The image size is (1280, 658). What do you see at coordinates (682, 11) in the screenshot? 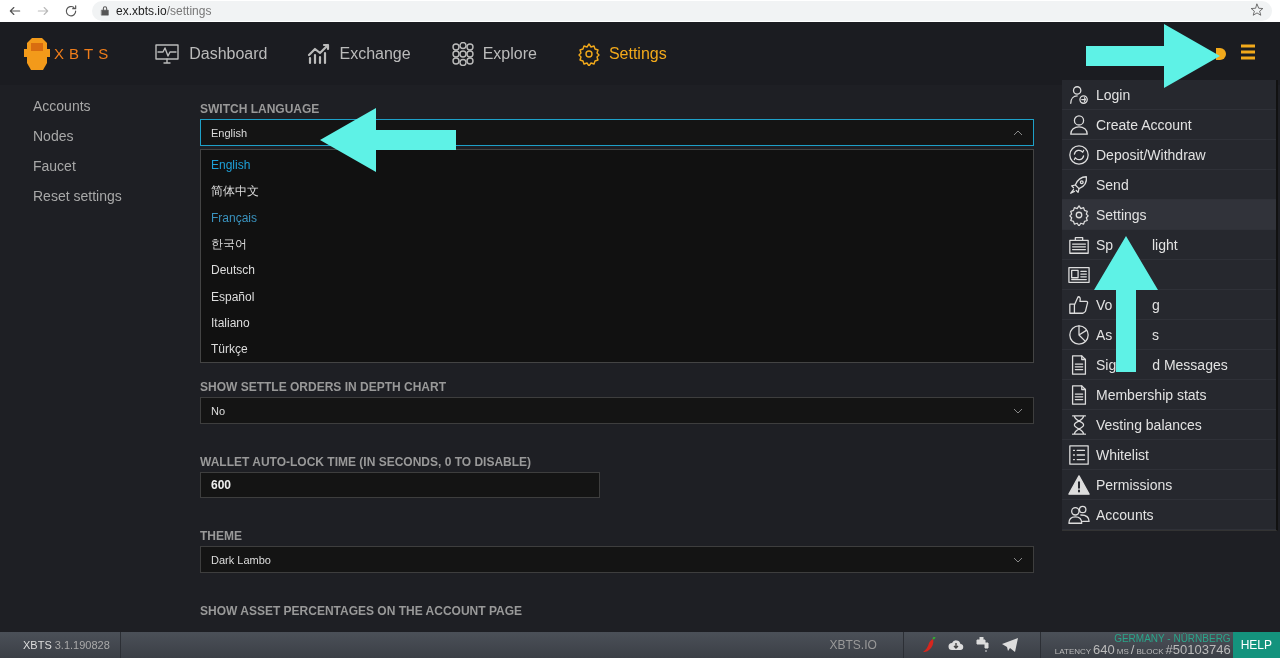
I see `address-bar: ex.xbts.io/settings` at bounding box center [682, 11].